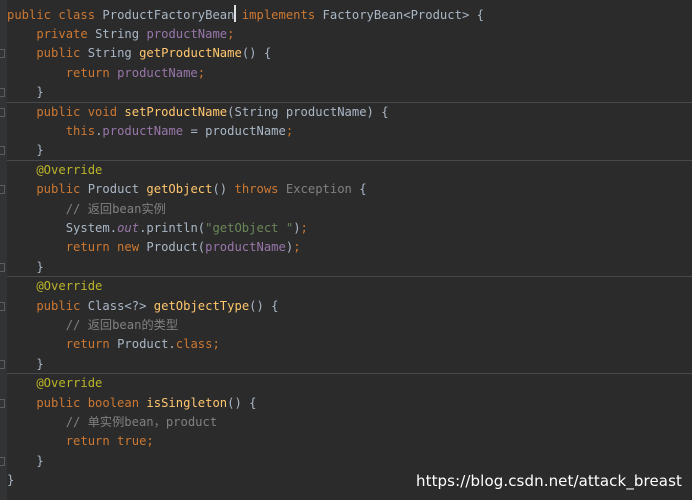 This screenshot has height=500, width=692. What do you see at coordinates (234, 130) in the screenshot?
I see `code-token: = productName` at bounding box center [234, 130].